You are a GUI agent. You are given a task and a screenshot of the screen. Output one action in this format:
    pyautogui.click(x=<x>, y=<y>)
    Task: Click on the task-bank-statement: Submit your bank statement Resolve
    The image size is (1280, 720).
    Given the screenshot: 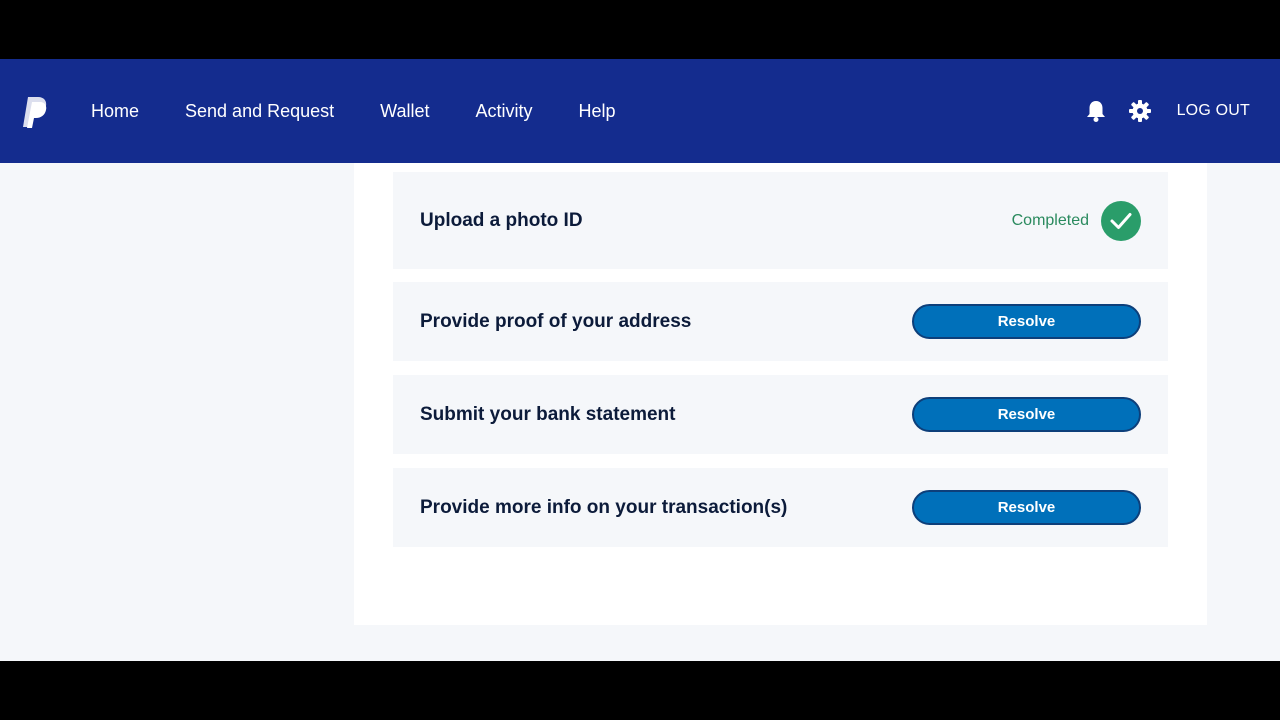 What is the action you would take?
    pyautogui.click(x=780, y=414)
    